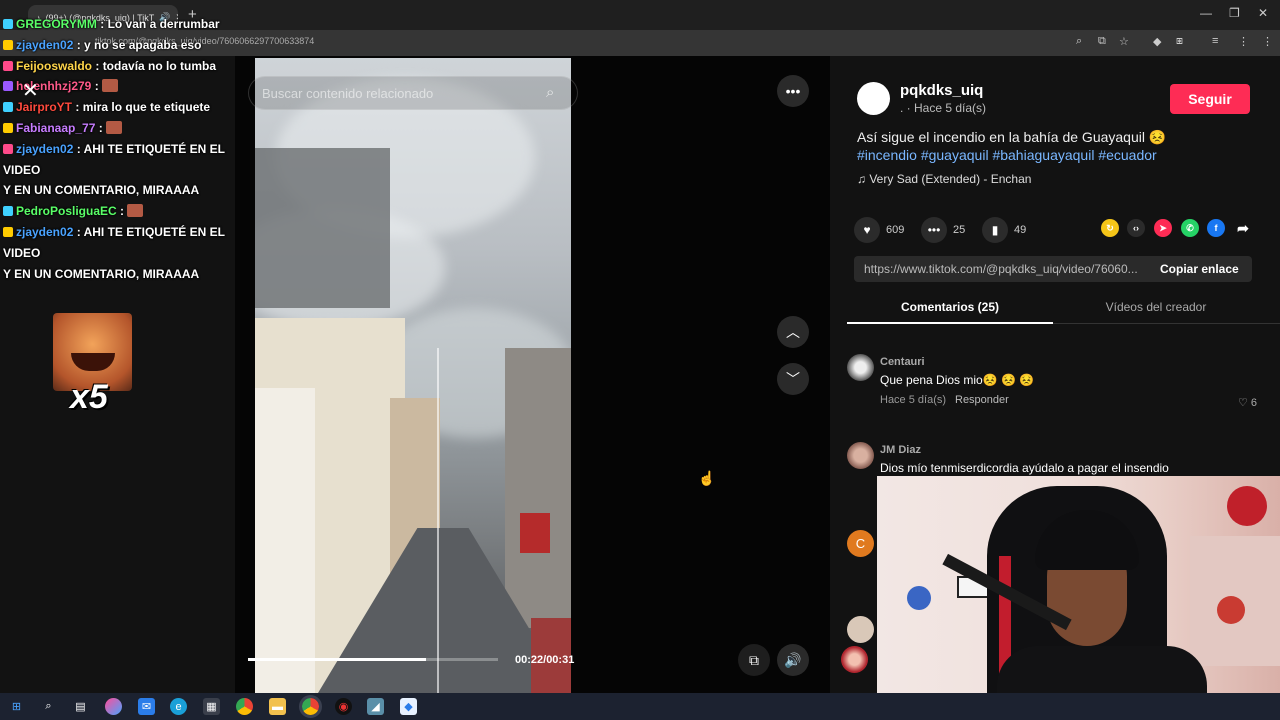  I want to click on copy-link-button: Copiar enlace, so click(1199, 269).